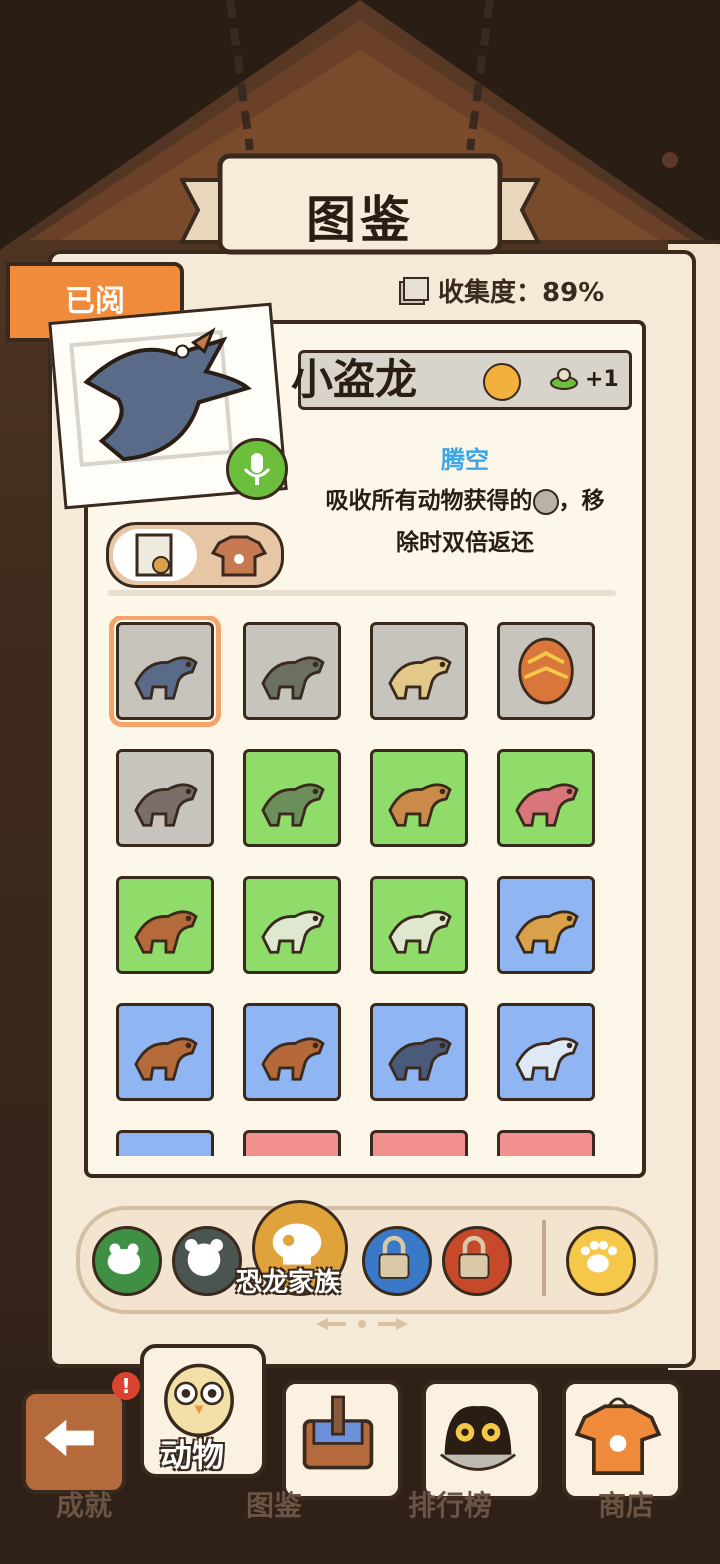 Image resolution: width=720 pixels, height=1564 pixels. What do you see at coordinates (626, 1505) in the screenshot?
I see `tab-shop-label: 商店` at bounding box center [626, 1505].